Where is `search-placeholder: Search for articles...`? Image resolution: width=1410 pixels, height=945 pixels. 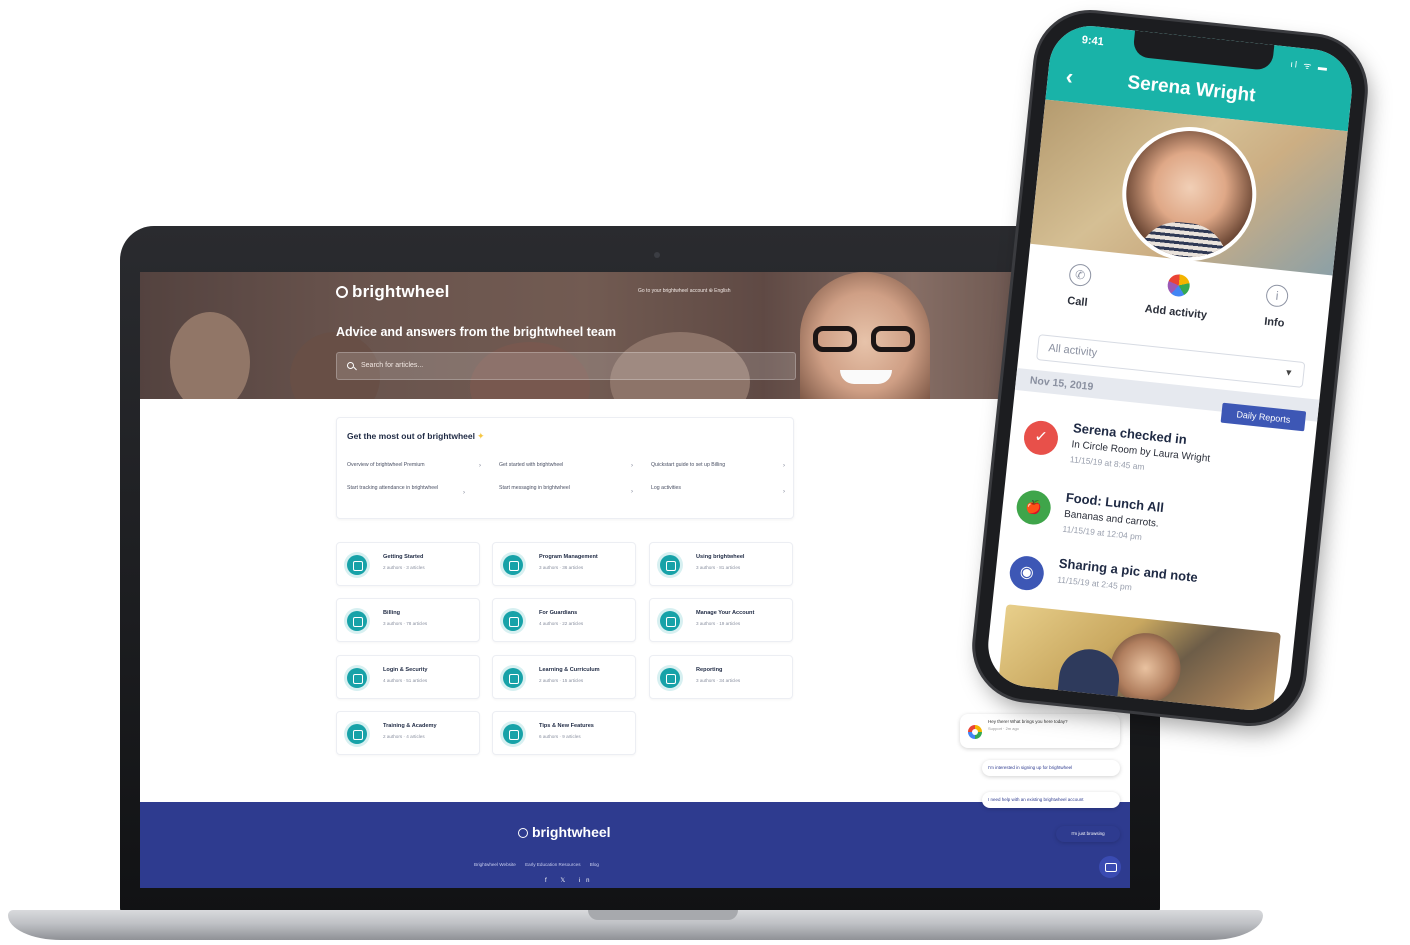 search-placeholder: Search for articles... is located at coordinates (392, 365).